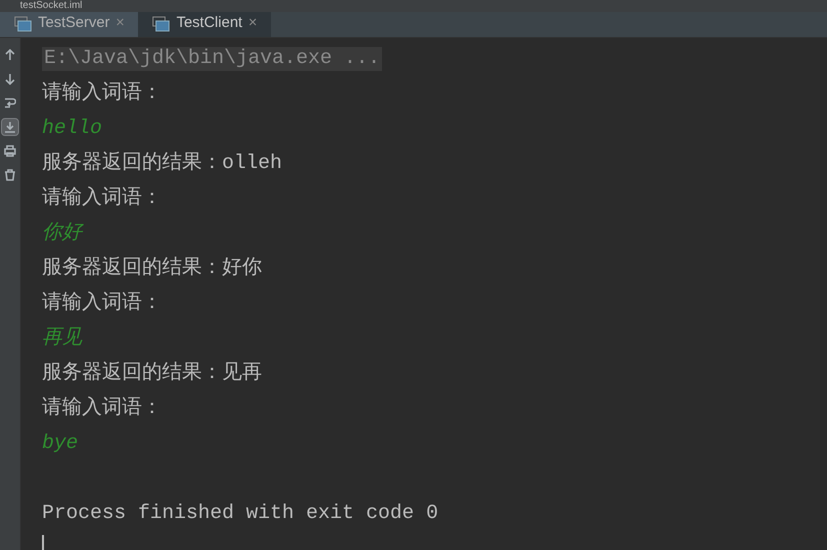 Image resolution: width=827 pixels, height=550 pixels. What do you see at coordinates (162, 164) in the screenshot?
I see `output-line: 服务器返回的结果：olleh` at bounding box center [162, 164].